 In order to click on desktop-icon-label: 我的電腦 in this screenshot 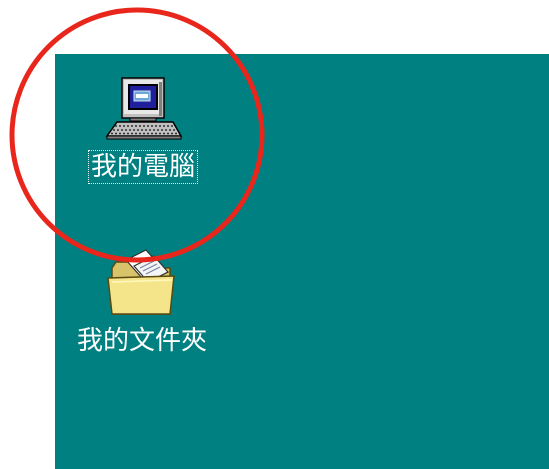, I will do `click(142, 167)`.